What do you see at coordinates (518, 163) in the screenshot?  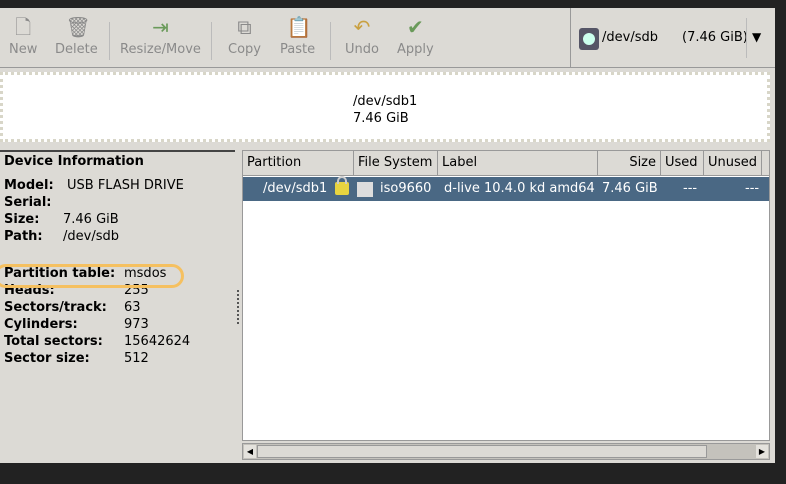 I see `column-label: Label` at bounding box center [518, 163].